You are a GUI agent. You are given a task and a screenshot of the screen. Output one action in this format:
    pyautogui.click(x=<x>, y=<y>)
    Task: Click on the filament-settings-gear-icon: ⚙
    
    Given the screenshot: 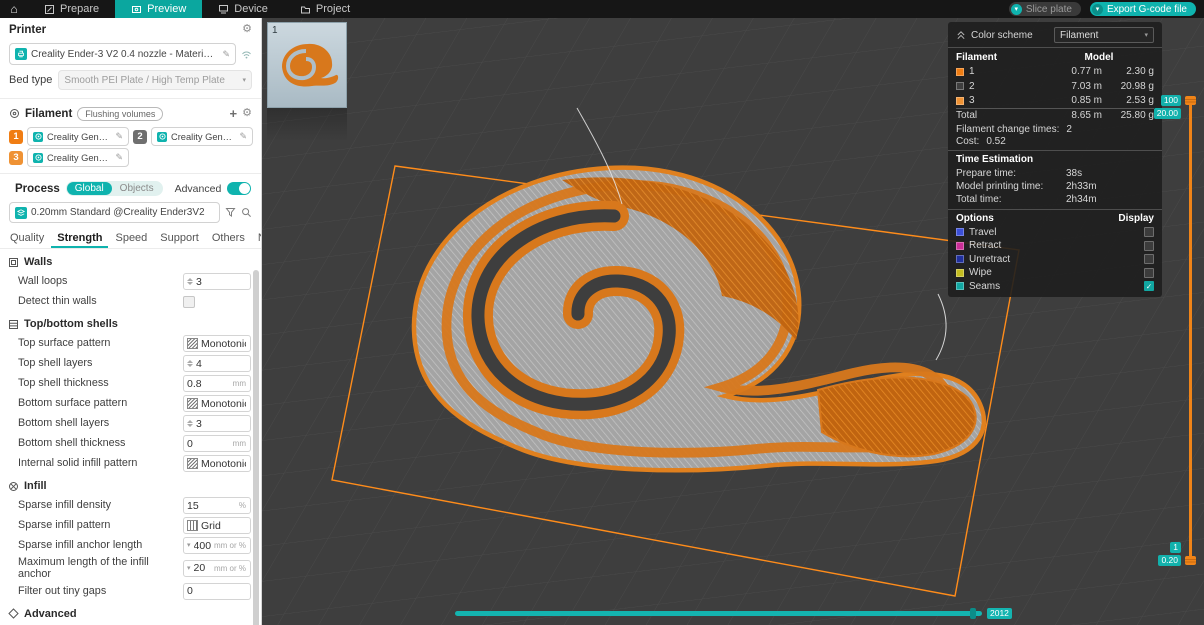 What is the action you would take?
    pyautogui.click(x=247, y=113)
    